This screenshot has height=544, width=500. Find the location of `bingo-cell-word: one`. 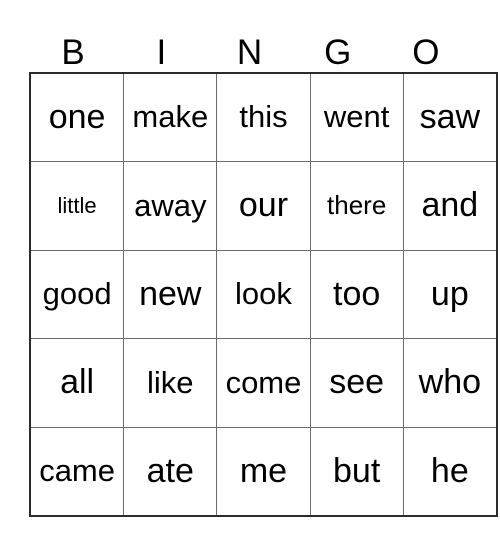

bingo-cell-word: one is located at coordinates (77, 116).